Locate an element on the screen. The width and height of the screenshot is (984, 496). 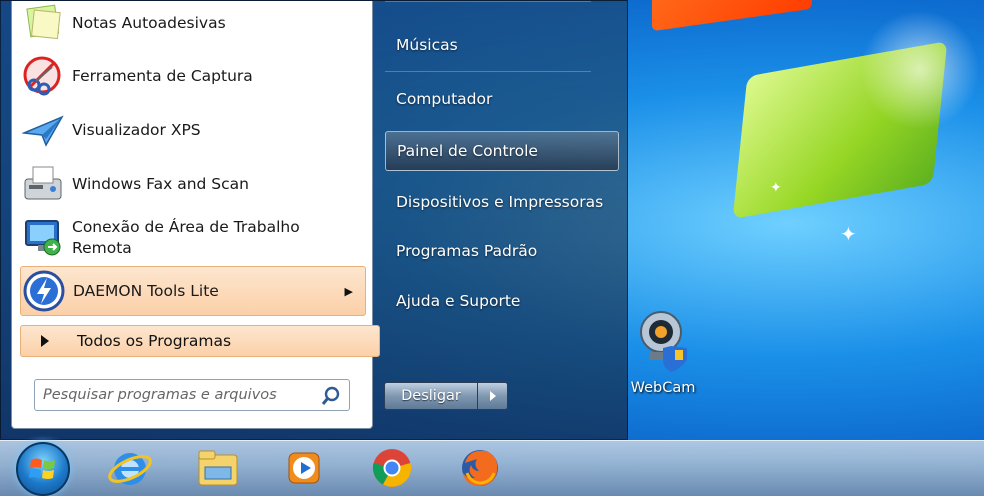
sticky-notes-icon is located at coordinates (43, 23).